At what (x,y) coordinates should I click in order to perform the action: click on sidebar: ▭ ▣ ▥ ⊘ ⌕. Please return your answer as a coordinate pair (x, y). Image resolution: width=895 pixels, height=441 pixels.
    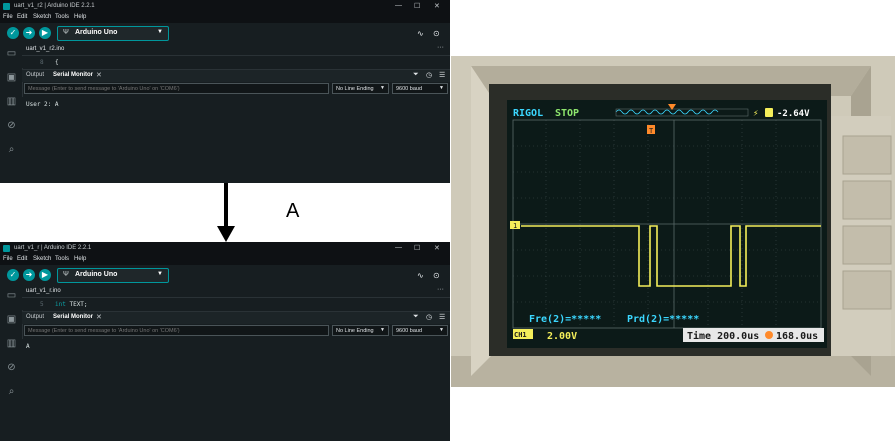
    Looking at the image, I should click on (11, 363).